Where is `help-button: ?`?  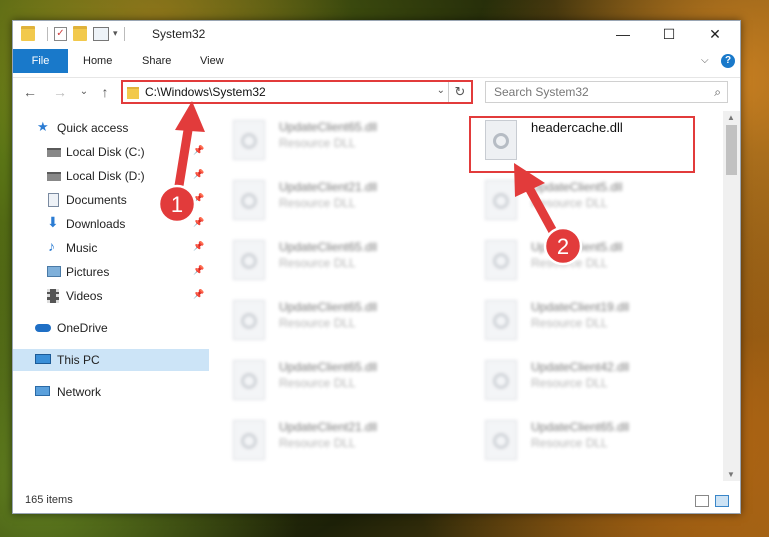 help-button: ? is located at coordinates (728, 61).